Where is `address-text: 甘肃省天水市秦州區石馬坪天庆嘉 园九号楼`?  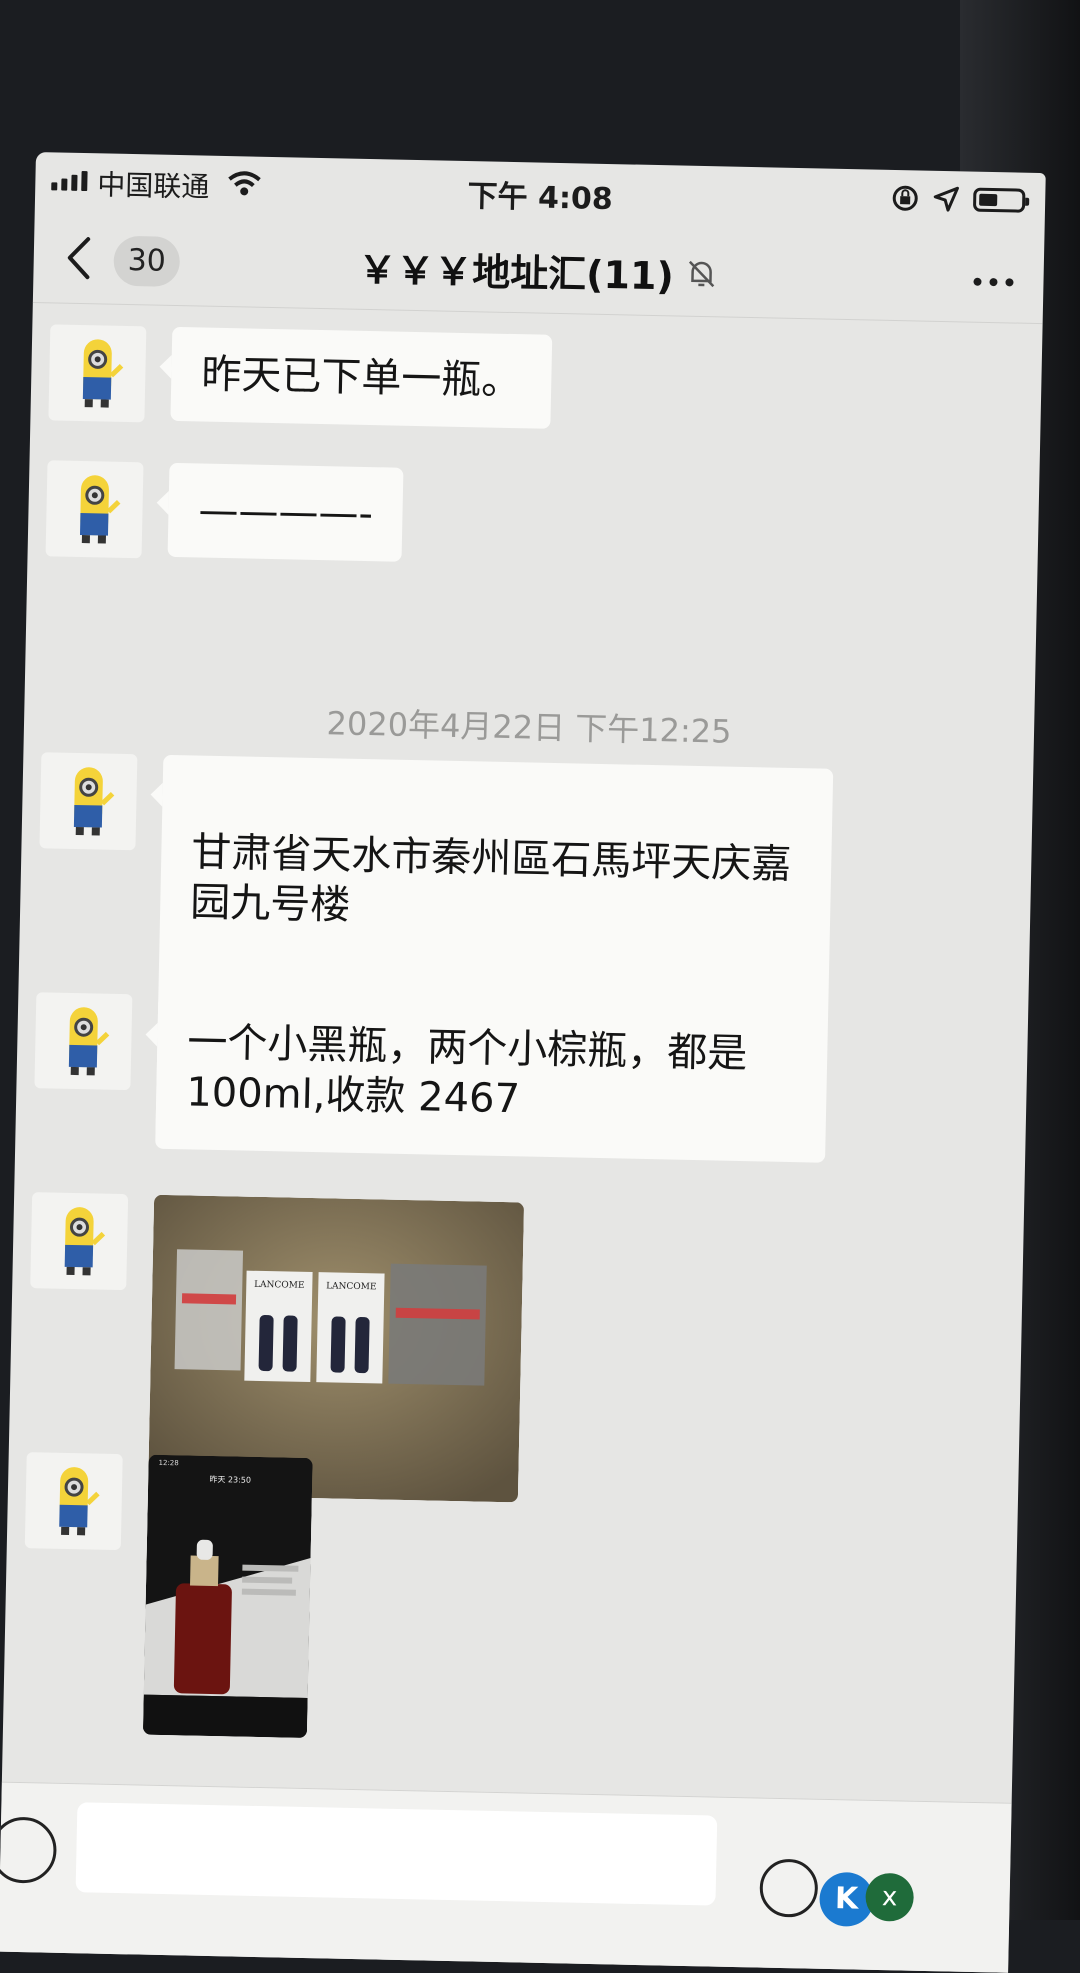
address-text: 甘肃省天水市秦州區石馬坪天庆嘉 园九号楼 is located at coordinates (490, 879).